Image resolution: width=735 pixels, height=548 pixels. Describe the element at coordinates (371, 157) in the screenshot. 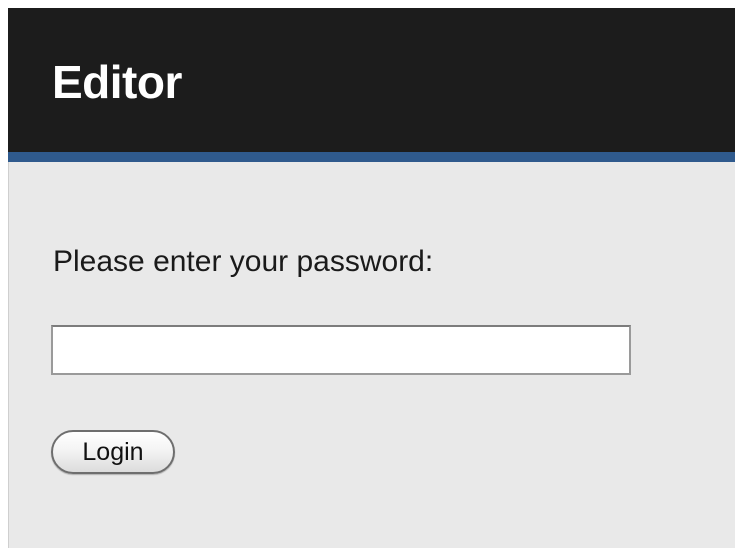

I see `header-accent-stripe` at that location.